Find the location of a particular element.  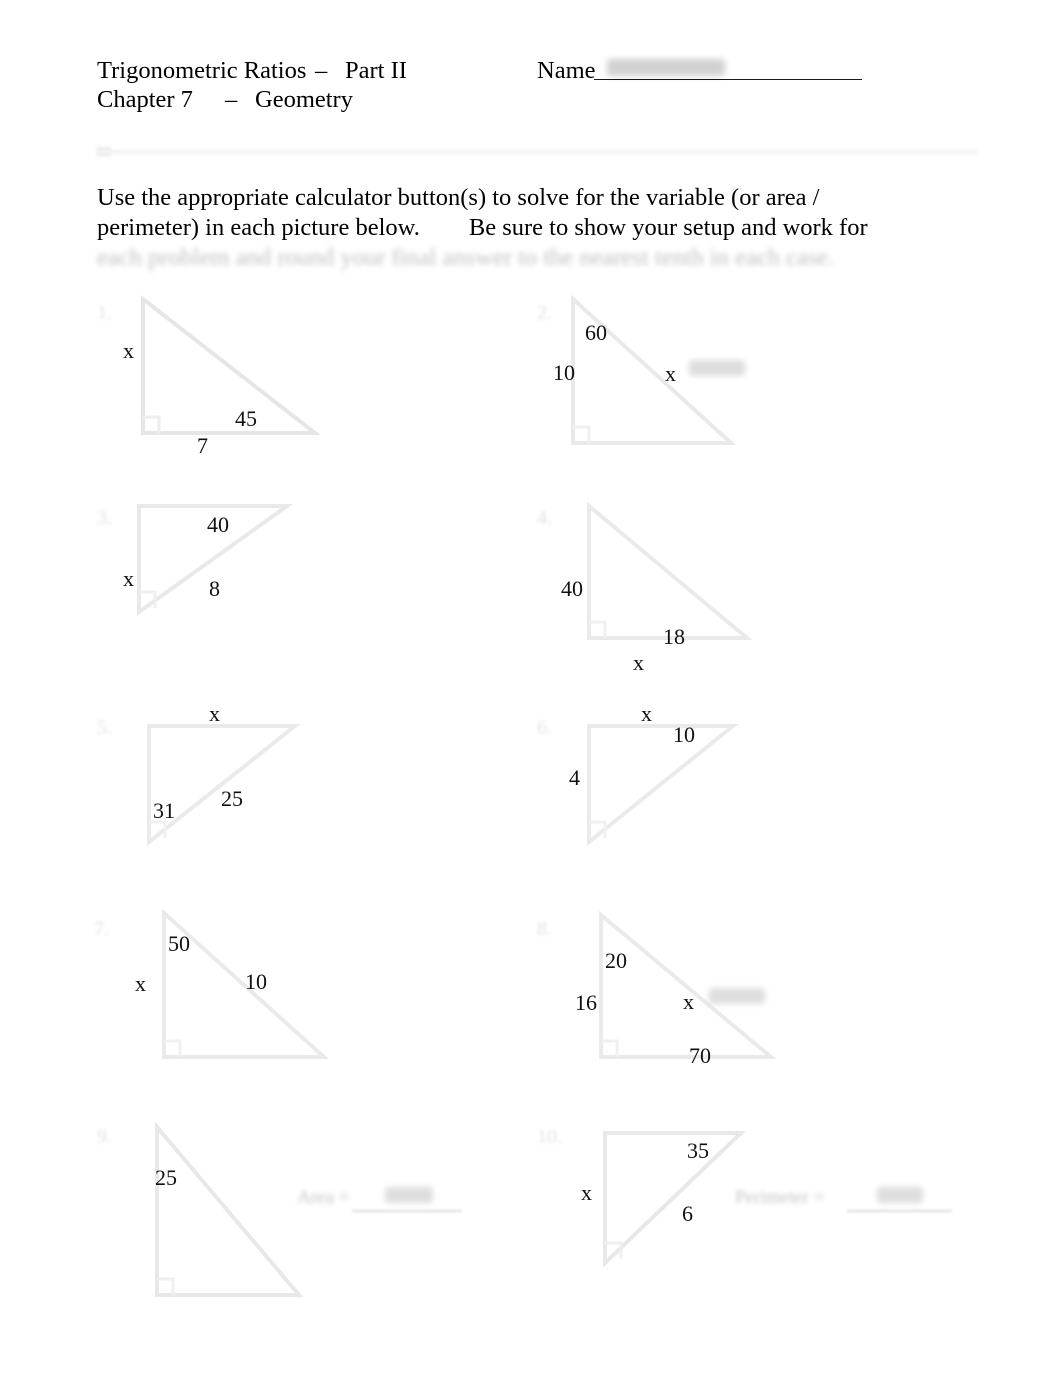

problem-2-number: 2. is located at coordinates (544, 313).